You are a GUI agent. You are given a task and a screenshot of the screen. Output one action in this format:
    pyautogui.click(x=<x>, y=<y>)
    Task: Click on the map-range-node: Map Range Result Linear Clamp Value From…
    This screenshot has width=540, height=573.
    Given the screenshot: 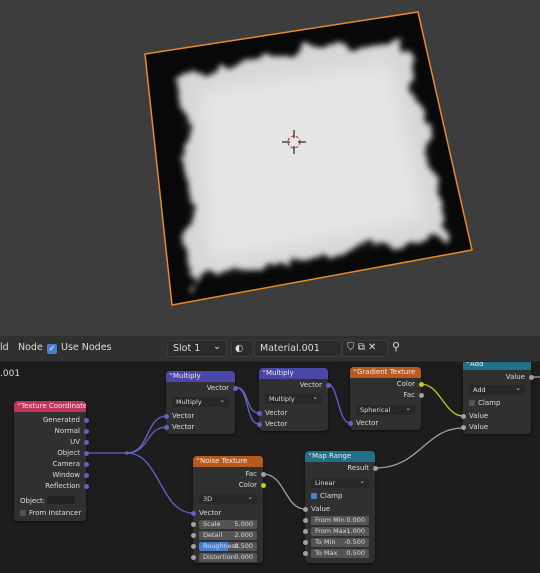 What is the action you would take?
    pyautogui.click(x=340, y=507)
    